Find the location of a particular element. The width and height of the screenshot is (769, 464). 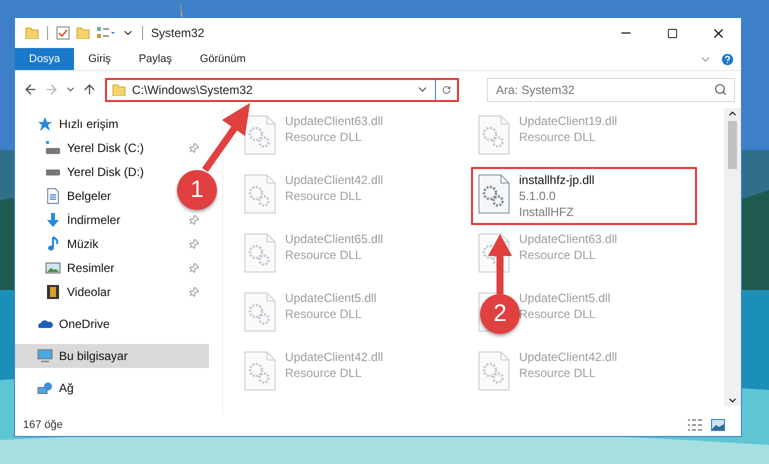

navigation-label: Bu bilgisayar is located at coordinates (94, 356).